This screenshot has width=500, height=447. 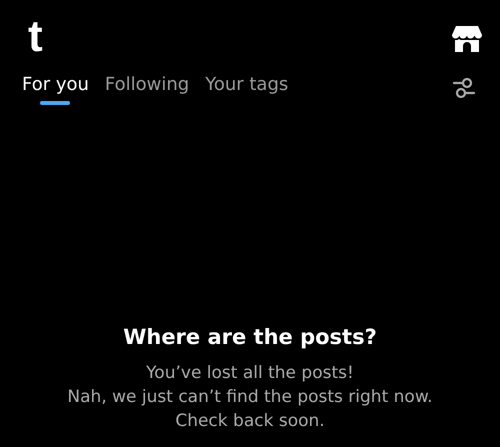 I want to click on logo: t, so click(x=35, y=37).